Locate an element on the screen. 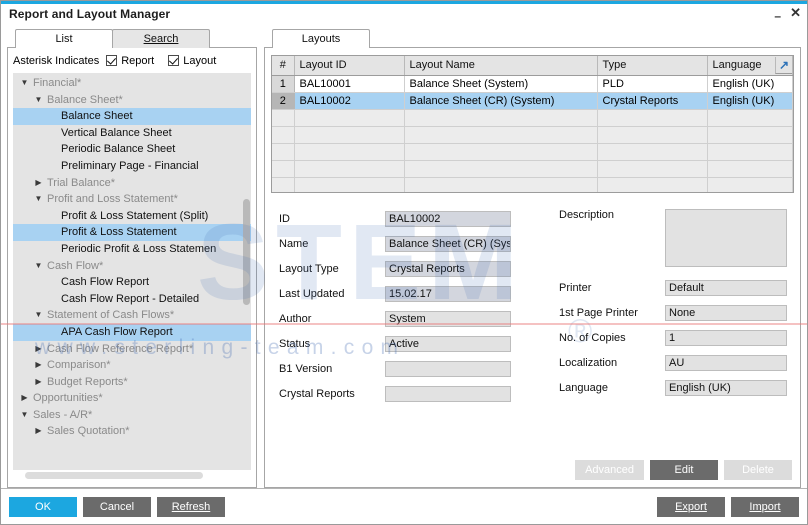 The width and height of the screenshot is (808, 525). ok-button: OK is located at coordinates (43, 506).